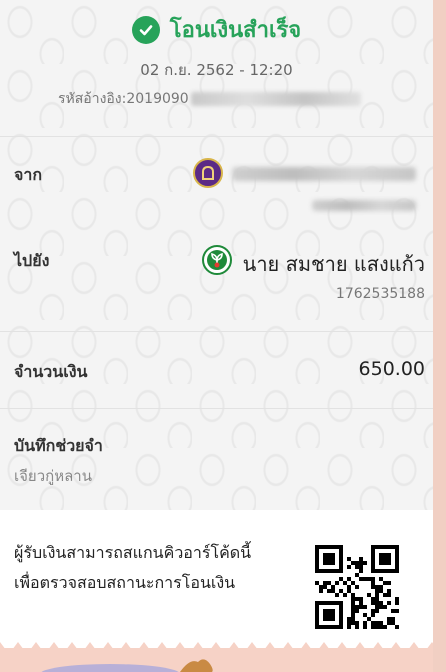  I want to click on from-name-blur, so click(324, 174).